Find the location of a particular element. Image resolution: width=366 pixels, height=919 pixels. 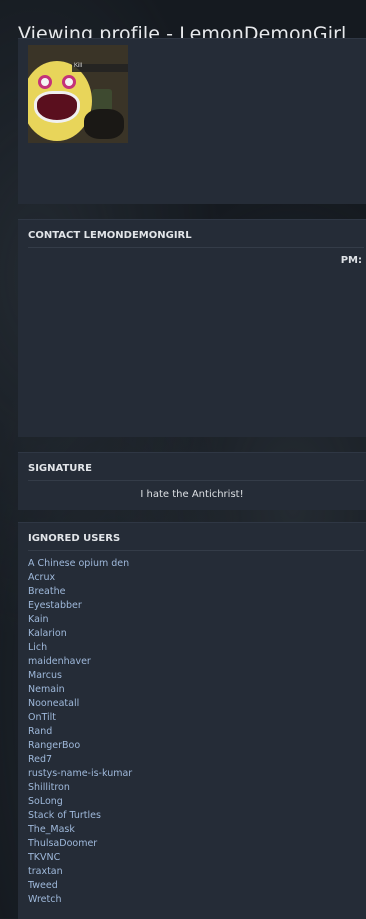

ignored-user-link: Marcus is located at coordinates (45, 675).